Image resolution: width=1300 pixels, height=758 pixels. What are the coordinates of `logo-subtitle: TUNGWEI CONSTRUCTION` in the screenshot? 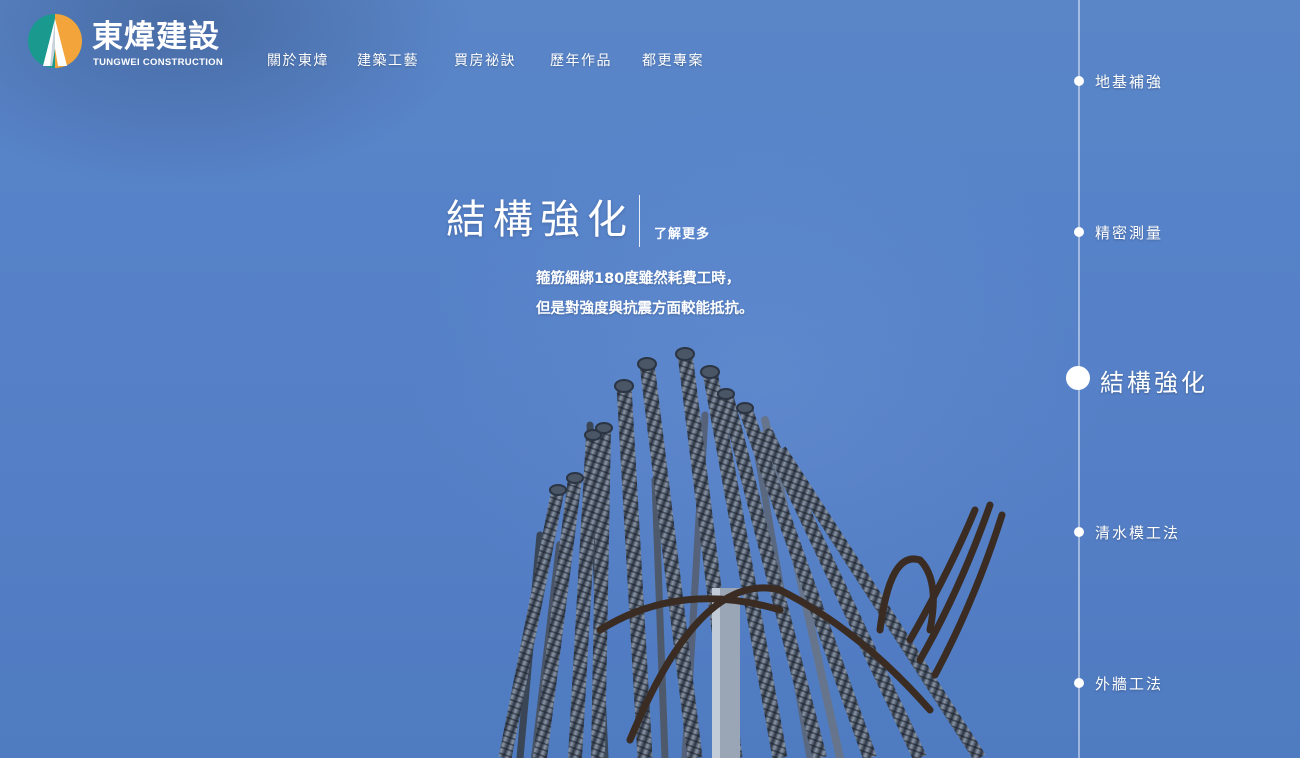 It's located at (158, 62).